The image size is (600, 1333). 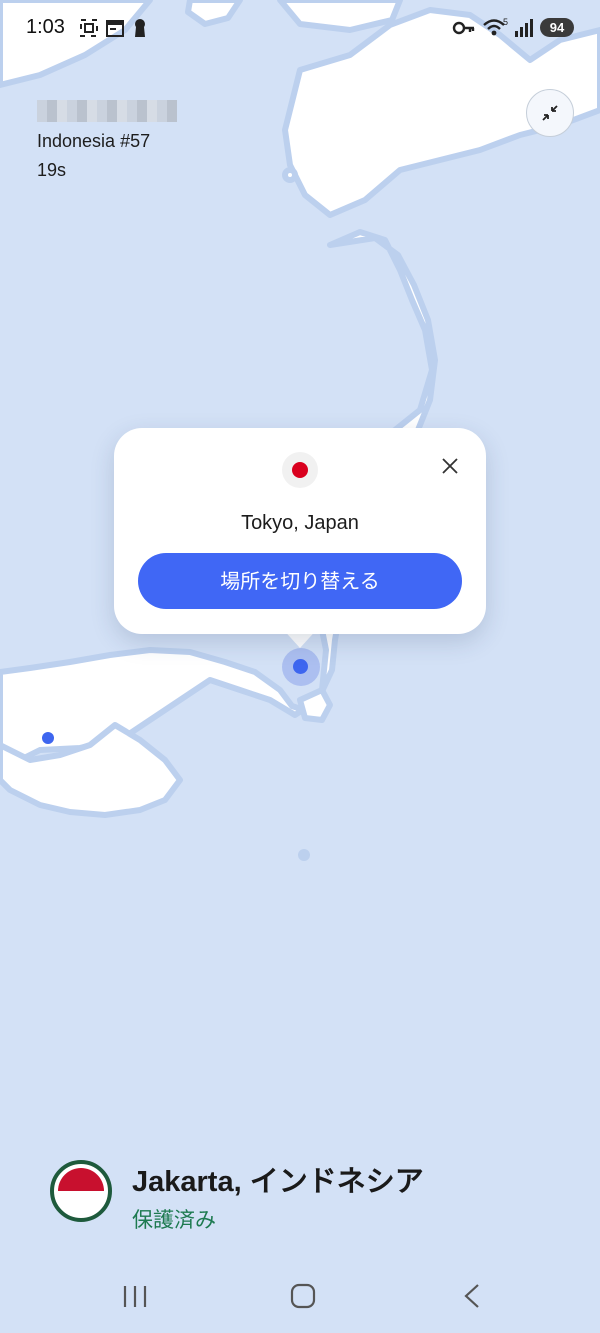 I want to click on selected-server-pin, so click(x=300, y=666).